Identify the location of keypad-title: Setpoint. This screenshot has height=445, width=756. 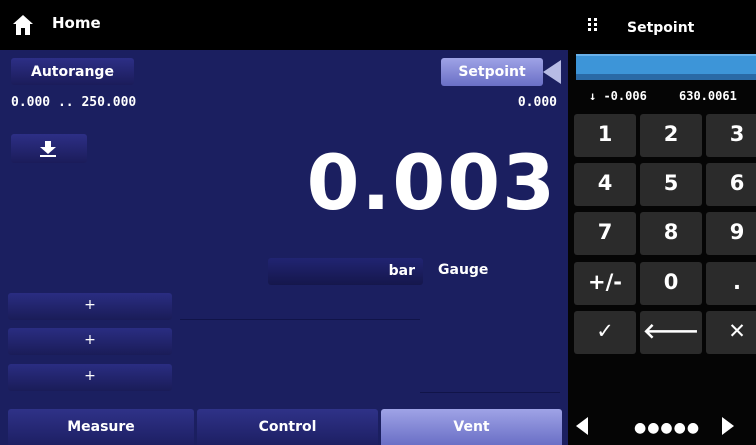
(661, 28).